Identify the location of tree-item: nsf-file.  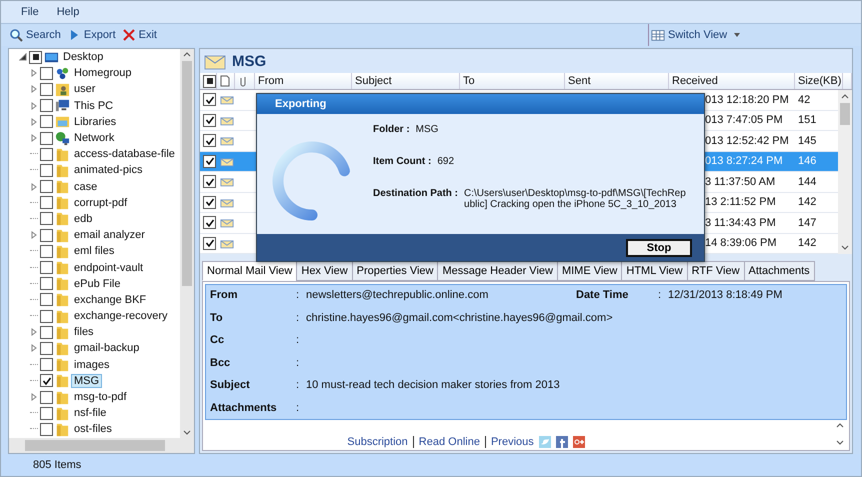
(90, 413).